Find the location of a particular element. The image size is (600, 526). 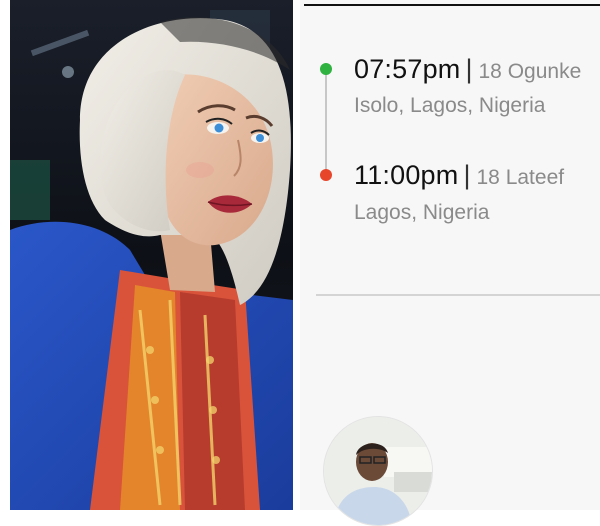

pickup-address-line2: Isolo, Lagos, Nigeria is located at coordinates (450, 105).